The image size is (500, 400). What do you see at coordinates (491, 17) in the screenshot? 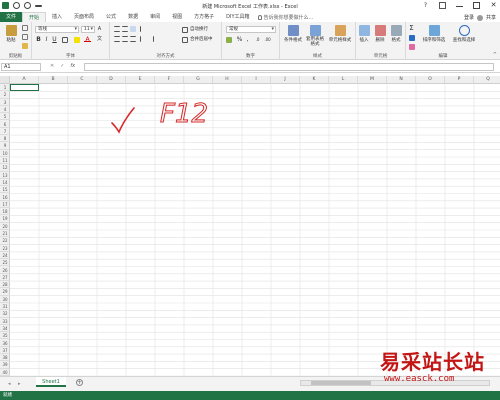
I see `share-button: 共享` at bounding box center [491, 17].